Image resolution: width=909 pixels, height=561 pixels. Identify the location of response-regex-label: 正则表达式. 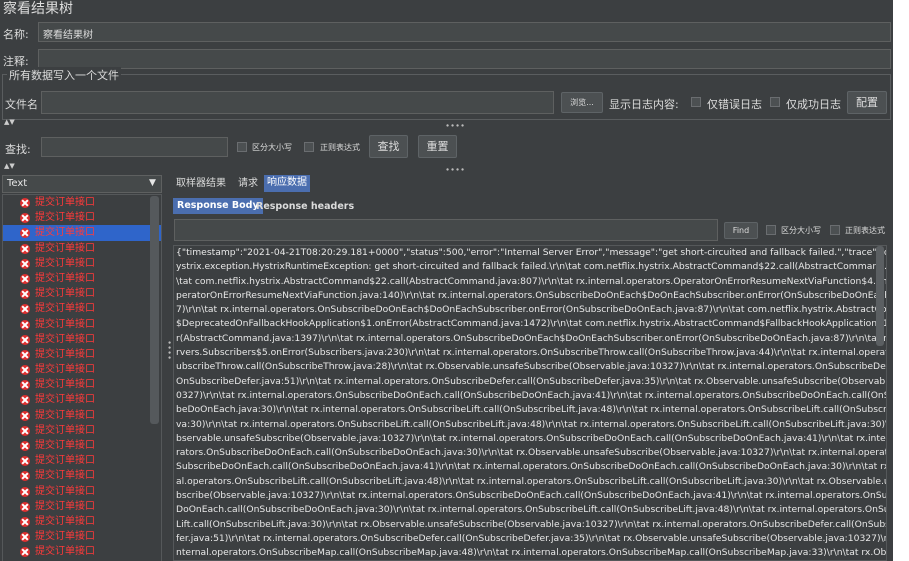
(865, 230).